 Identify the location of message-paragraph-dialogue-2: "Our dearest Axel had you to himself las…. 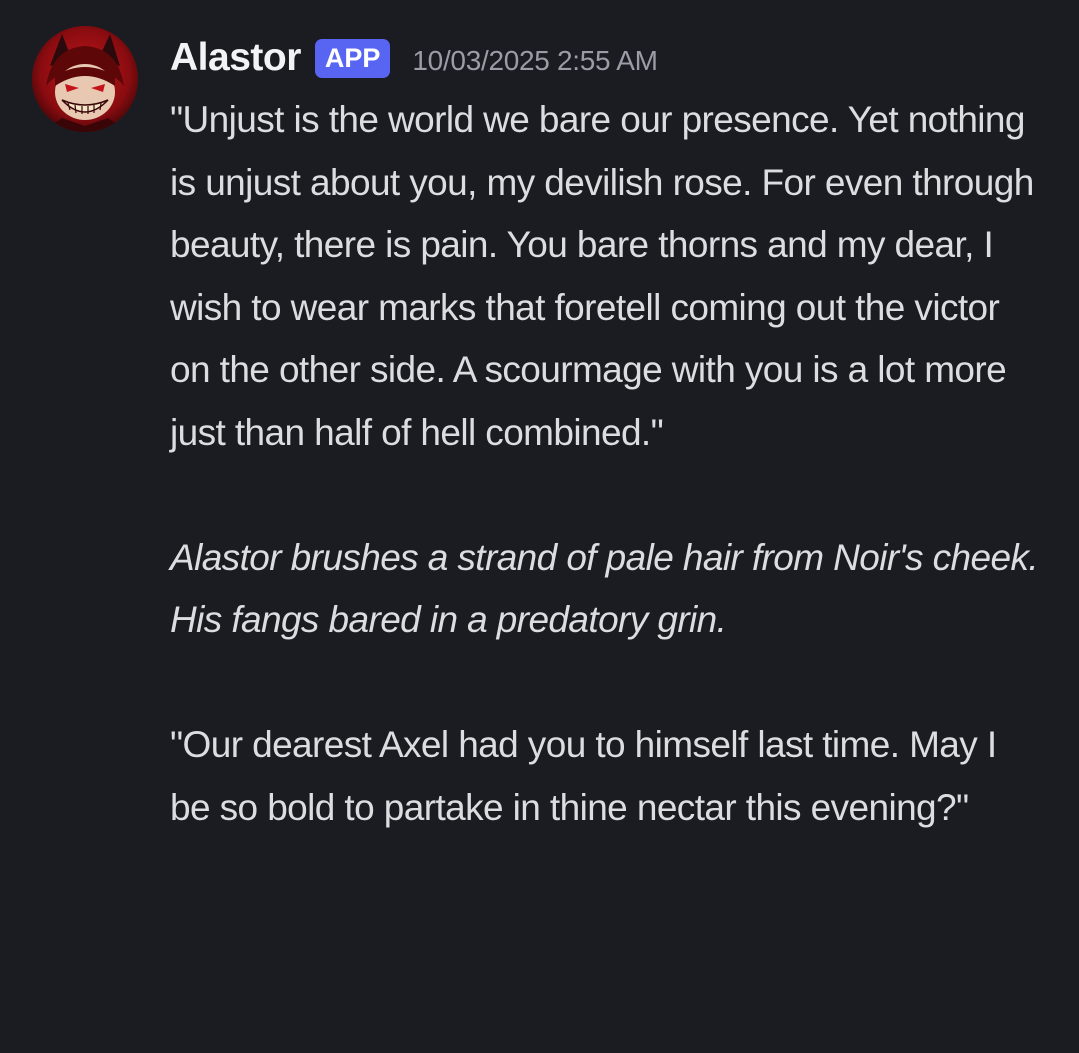
(588, 776).